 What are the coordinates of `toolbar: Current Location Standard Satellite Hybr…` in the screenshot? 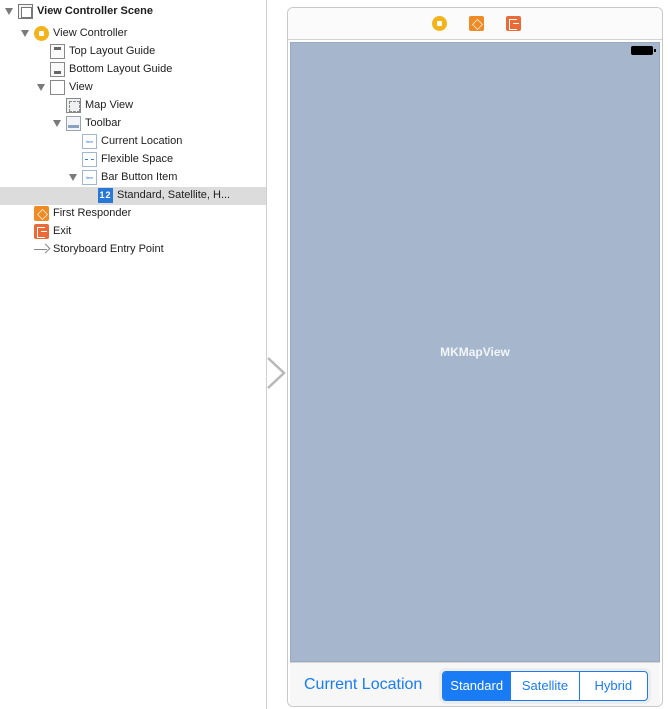 It's located at (475, 684).